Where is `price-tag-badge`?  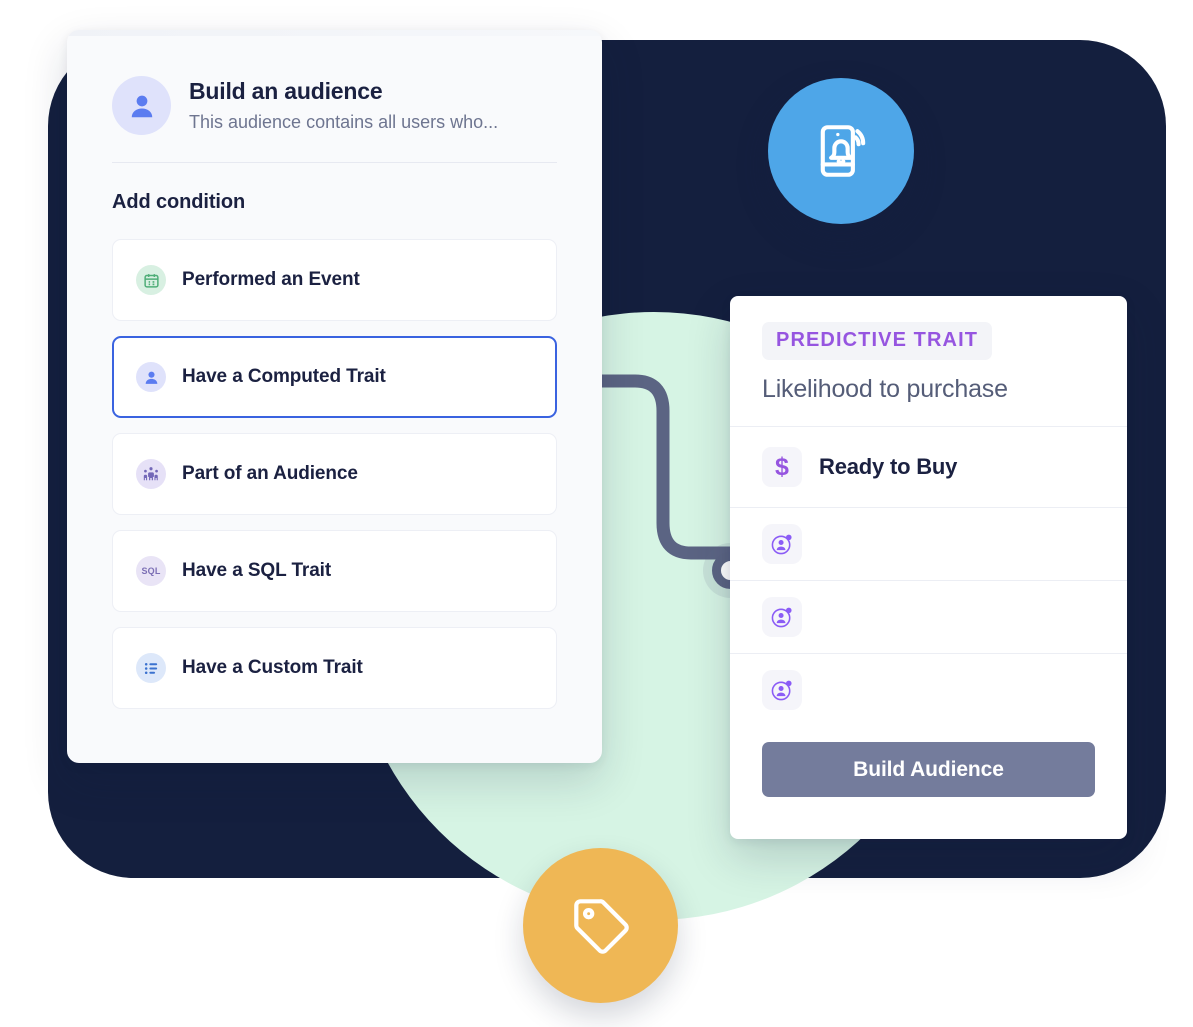
price-tag-badge is located at coordinates (600, 925).